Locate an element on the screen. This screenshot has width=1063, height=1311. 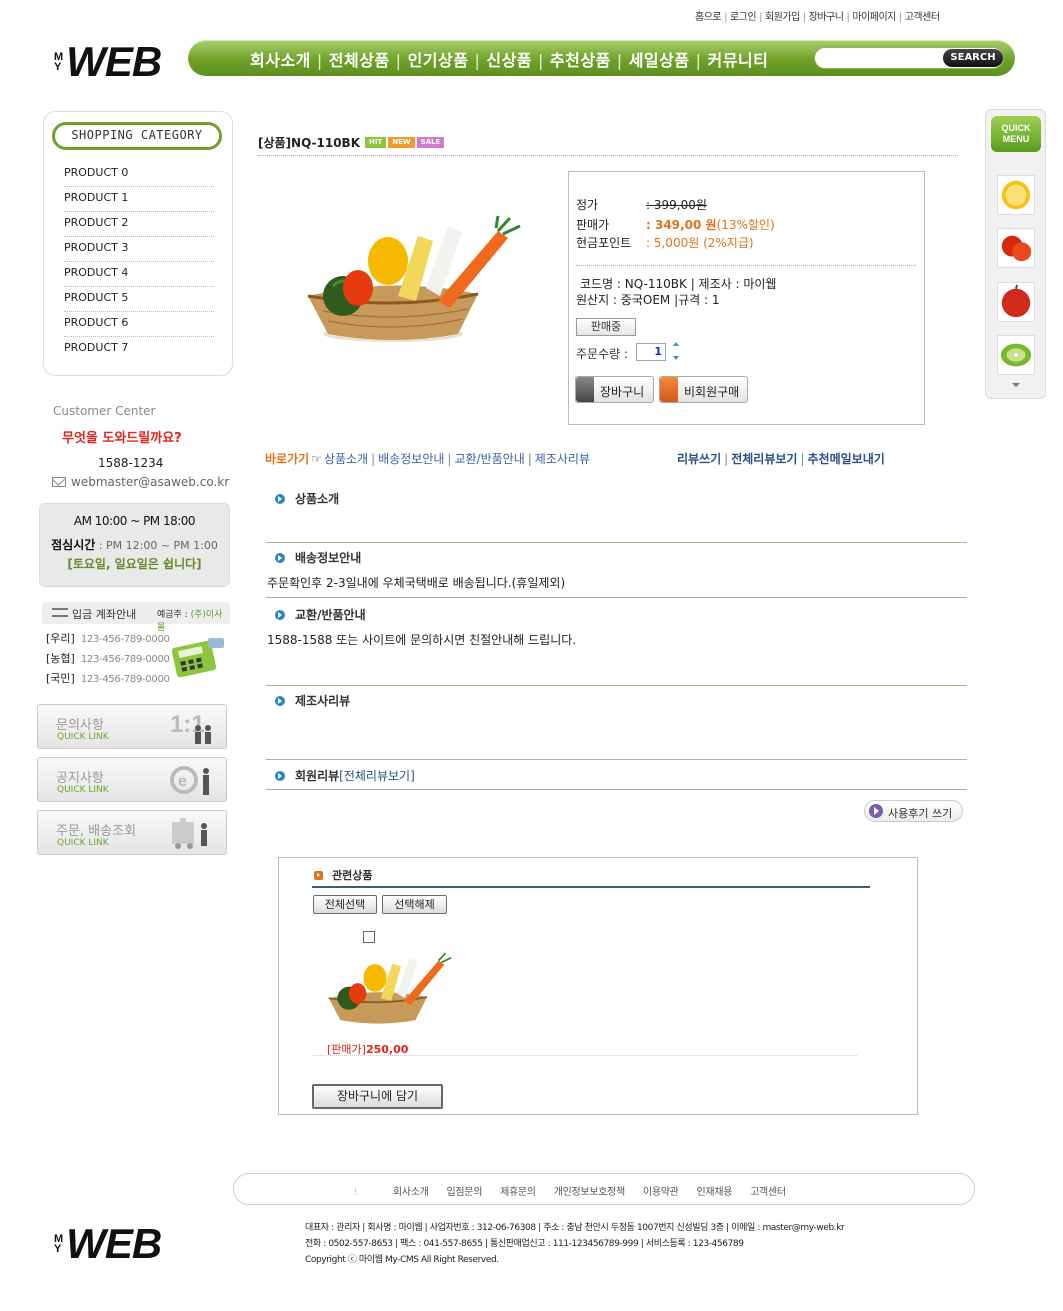
related-item-checkbox is located at coordinates (369, 937).